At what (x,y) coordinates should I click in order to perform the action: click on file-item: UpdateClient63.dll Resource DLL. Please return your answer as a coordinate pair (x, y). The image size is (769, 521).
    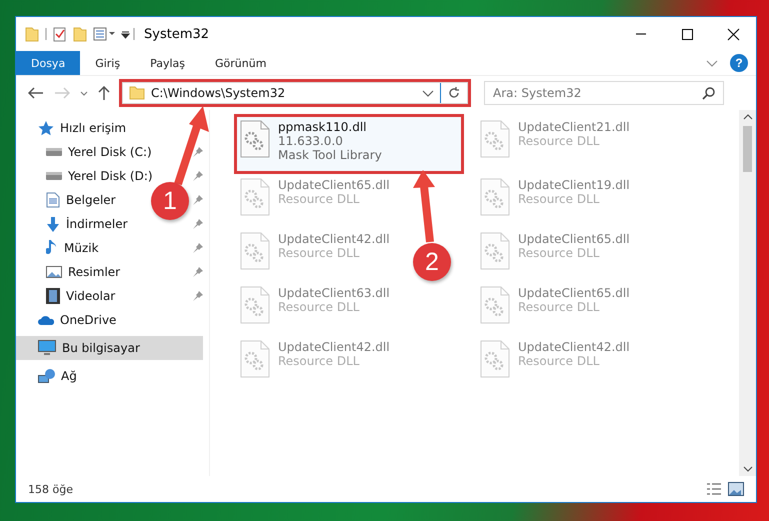
    Looking at the image, I should click on (315, 308).